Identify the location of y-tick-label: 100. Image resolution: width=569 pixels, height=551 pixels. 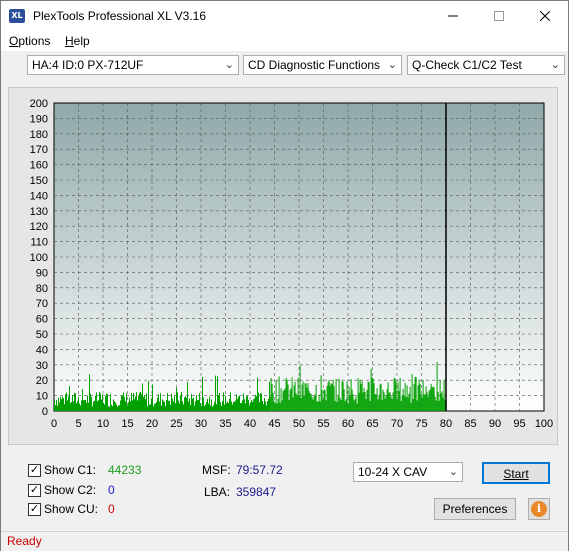
(39, 258).